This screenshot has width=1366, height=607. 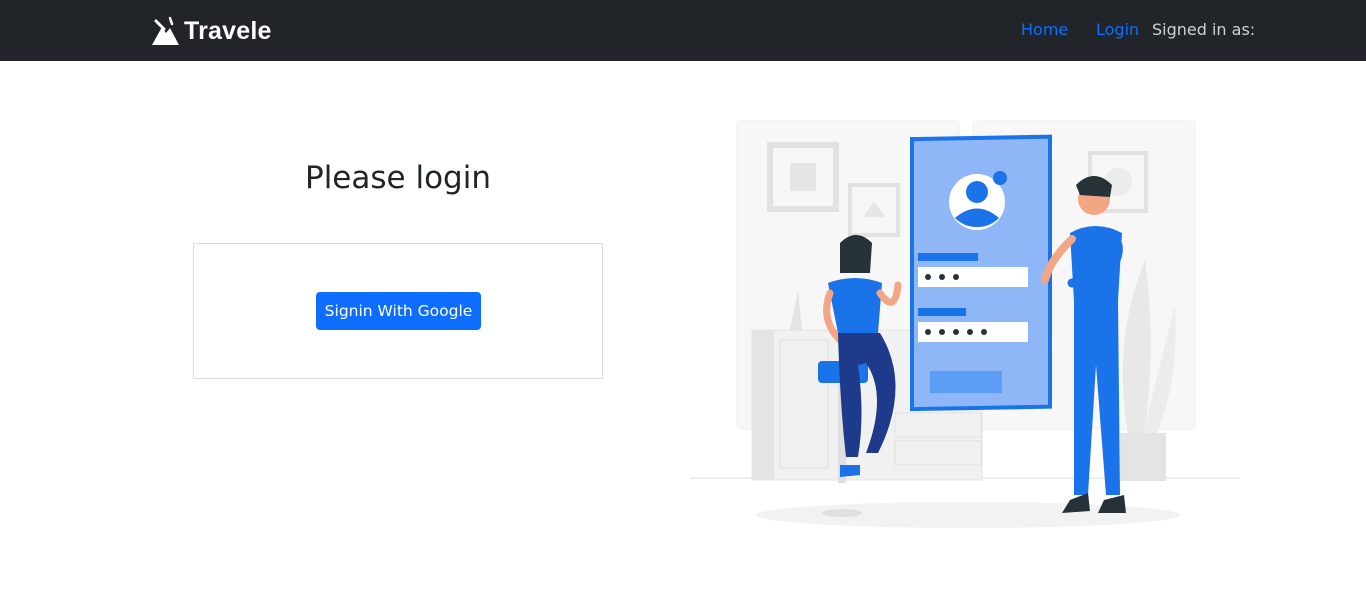 What do you see at coordinates (683, 30) in the screenshot?
I see `navbar: Travele Home Login Signed in as:` at bounding box center [683, 30].